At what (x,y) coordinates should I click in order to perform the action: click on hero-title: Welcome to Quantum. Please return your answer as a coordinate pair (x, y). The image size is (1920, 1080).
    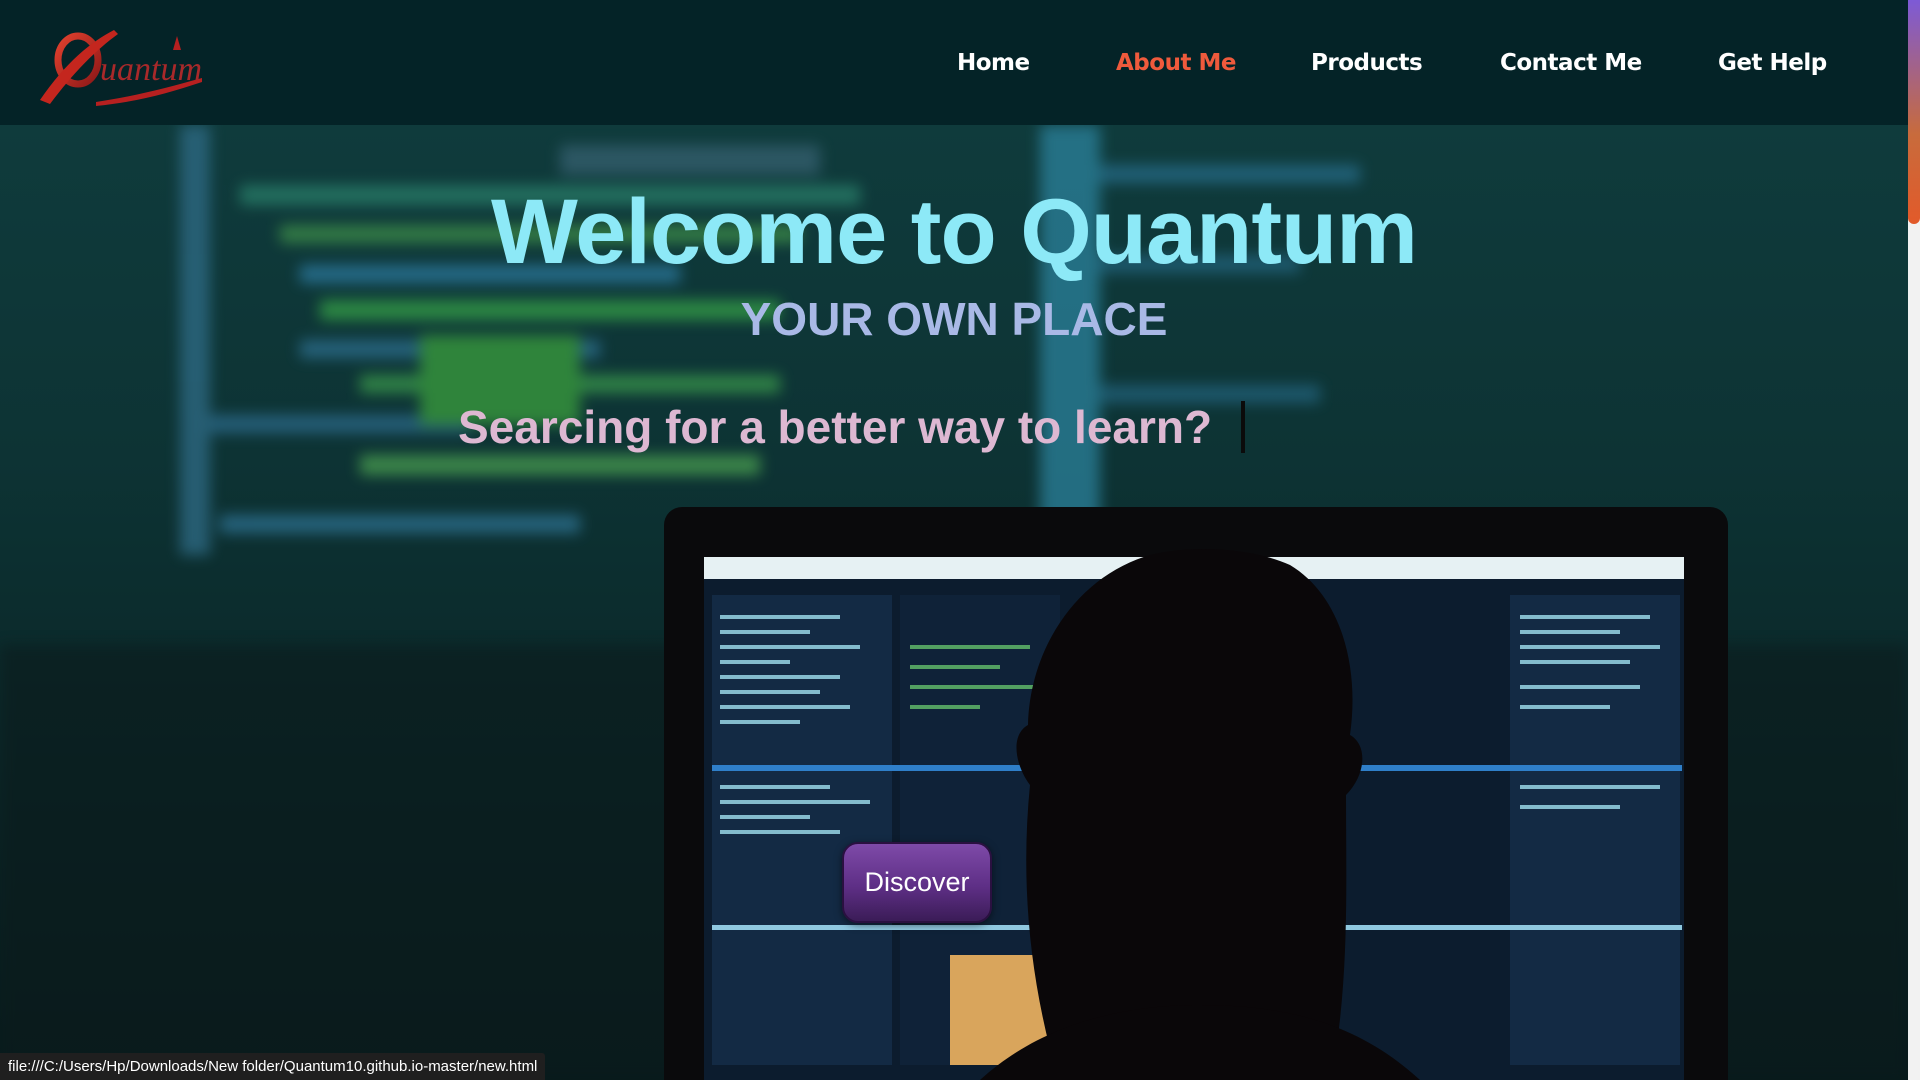
    Looking at the image, I should click on (954, 232).